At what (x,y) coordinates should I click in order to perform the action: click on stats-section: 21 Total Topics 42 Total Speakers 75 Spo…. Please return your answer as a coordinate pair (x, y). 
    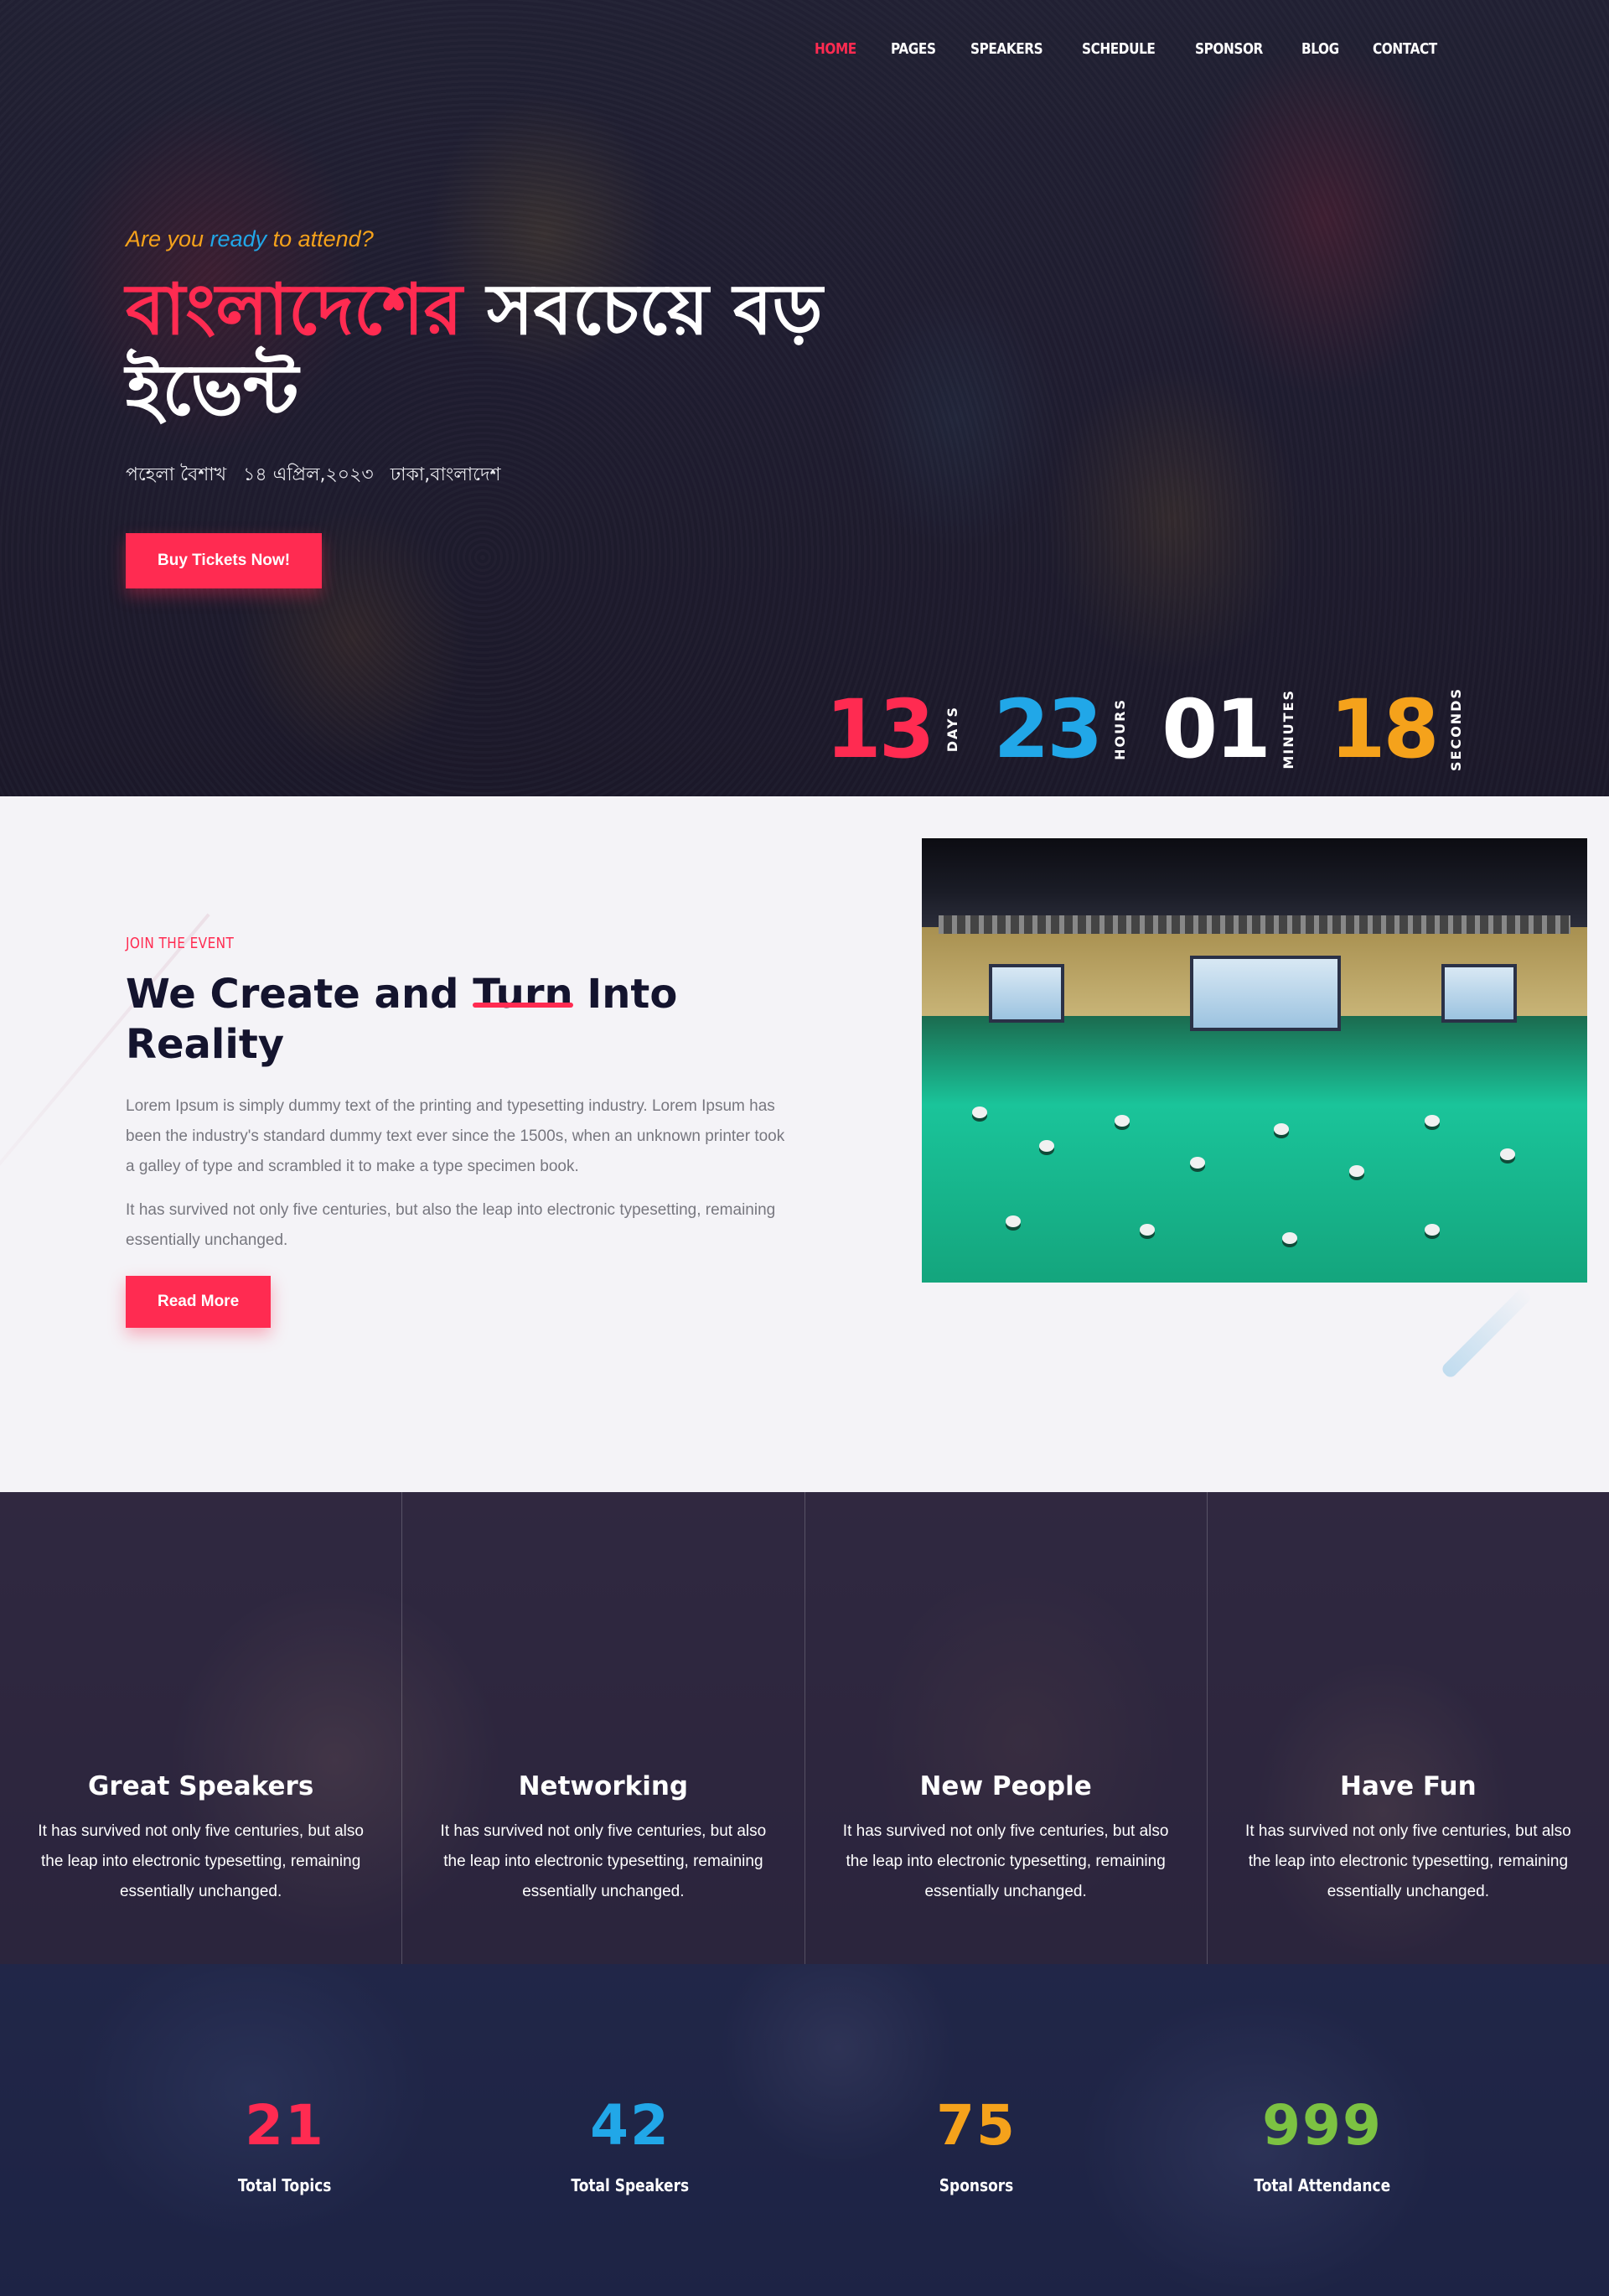
    Looking at the image, I should click on (805, 2130).